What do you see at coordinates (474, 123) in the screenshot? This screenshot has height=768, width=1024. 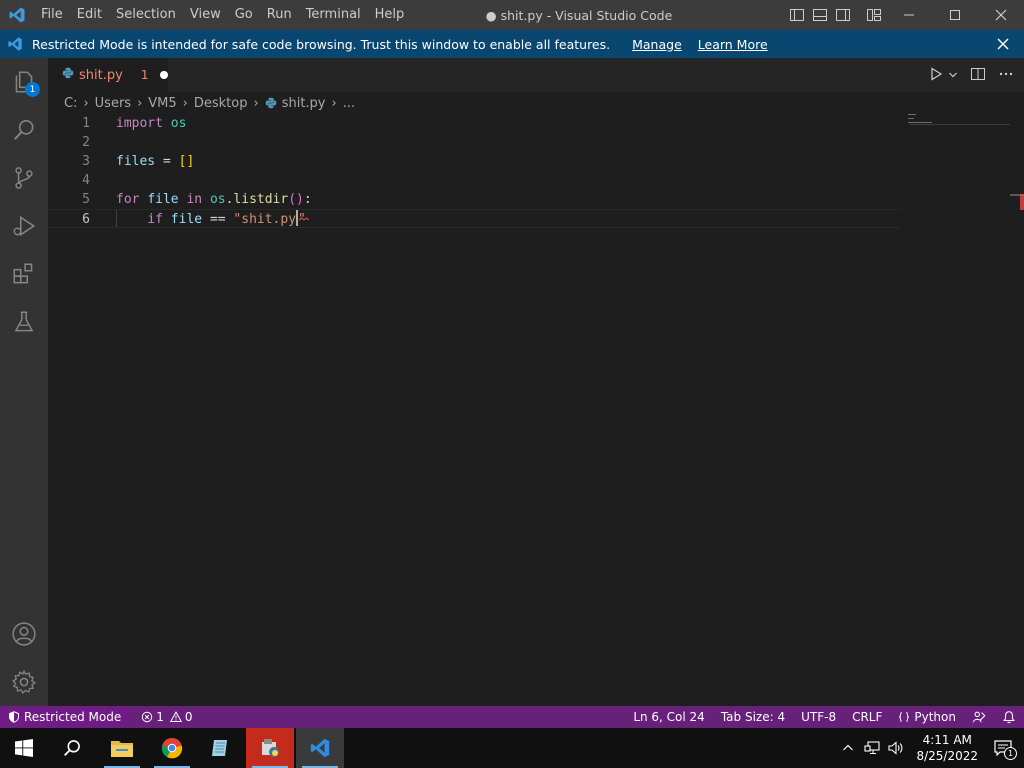 I see `code-line: 1 import os` at bounding box center [474, 123].